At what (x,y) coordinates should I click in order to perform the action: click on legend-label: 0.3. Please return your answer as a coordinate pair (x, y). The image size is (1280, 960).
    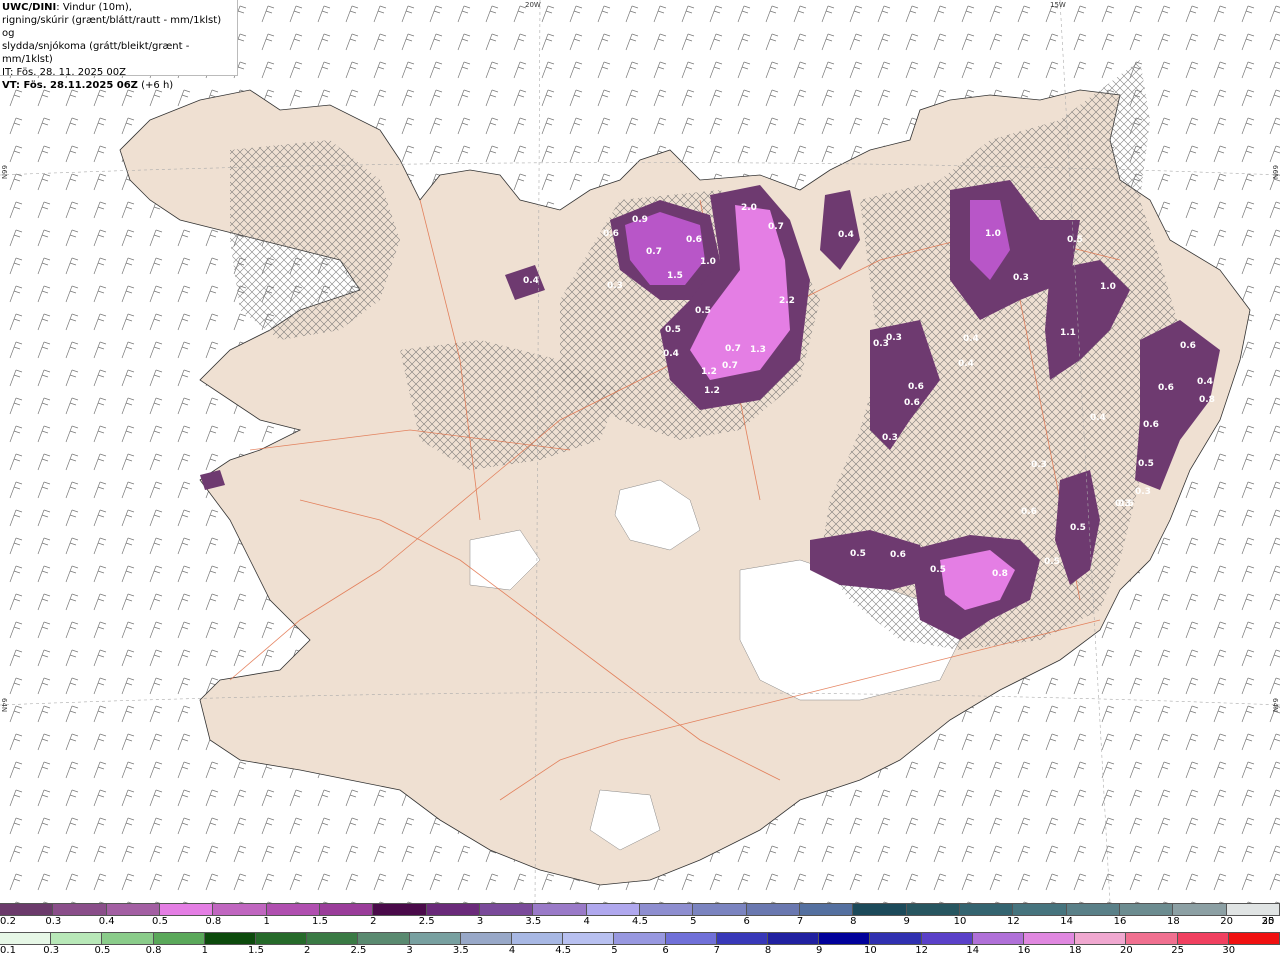
    Looking at the image, I should click on (51, 950).